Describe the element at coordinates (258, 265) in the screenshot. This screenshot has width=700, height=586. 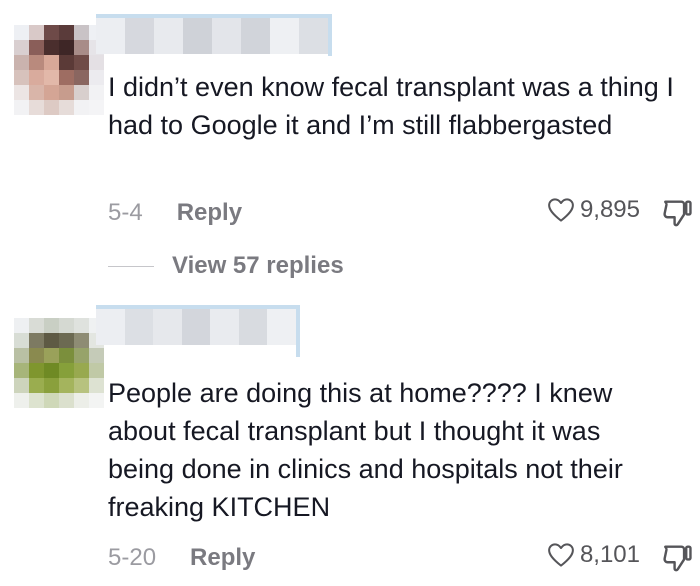
I see `view-replies-label: View 57 replies` at that location.